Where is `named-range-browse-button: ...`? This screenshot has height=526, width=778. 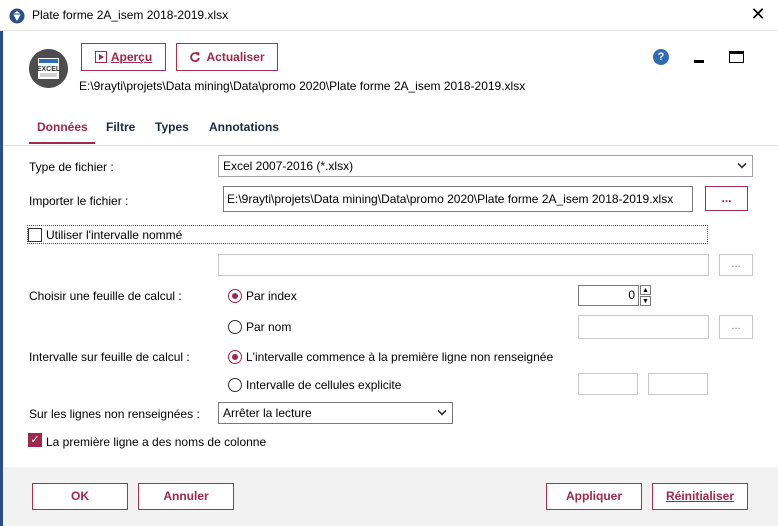
named-range-browse-button: ... is located at coordinates (736, 265).